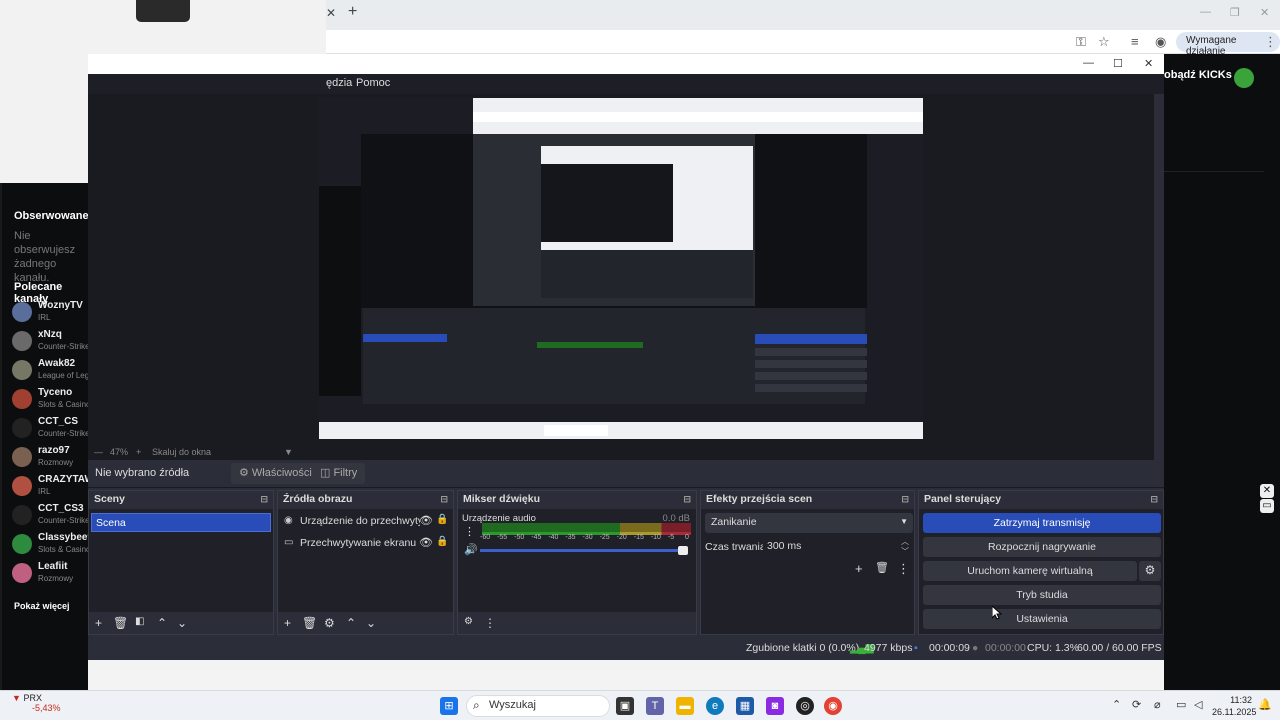 The height and width of the screenshot is (720, 1280). I want to click on obs-icon: ◎, so click(805, 706).